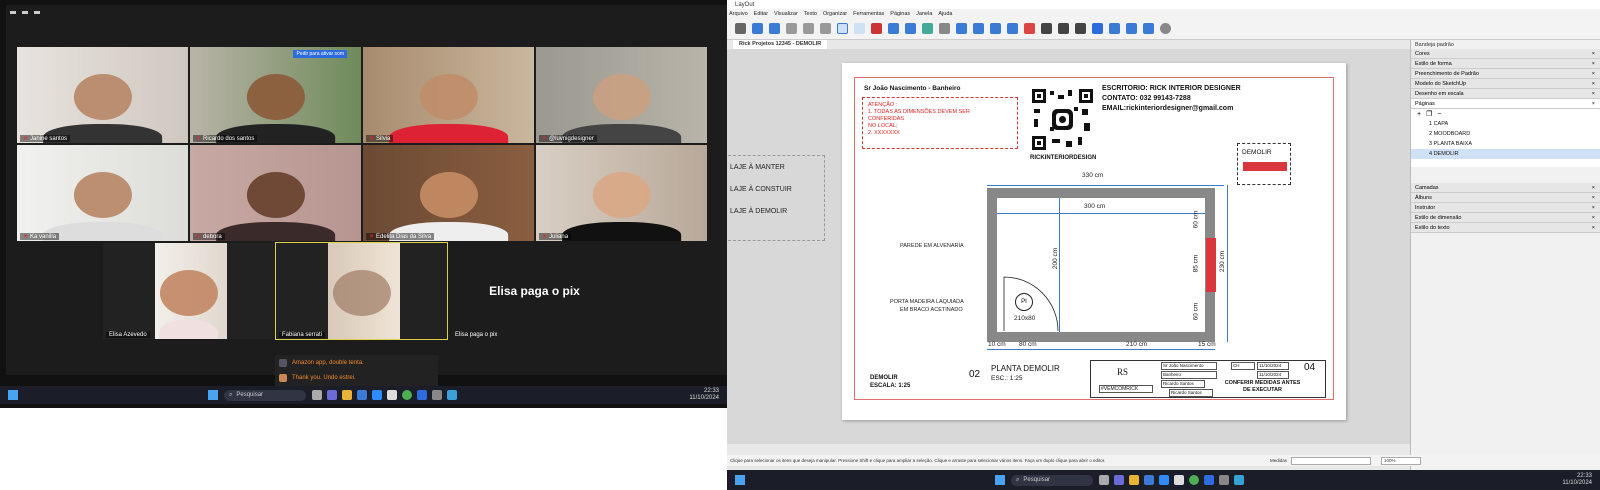 This screenshot has height=490, width=1600. Describe the element at coordinates (1401, 460) in the screenshot. I see `zoom-select: 100%` at that location.